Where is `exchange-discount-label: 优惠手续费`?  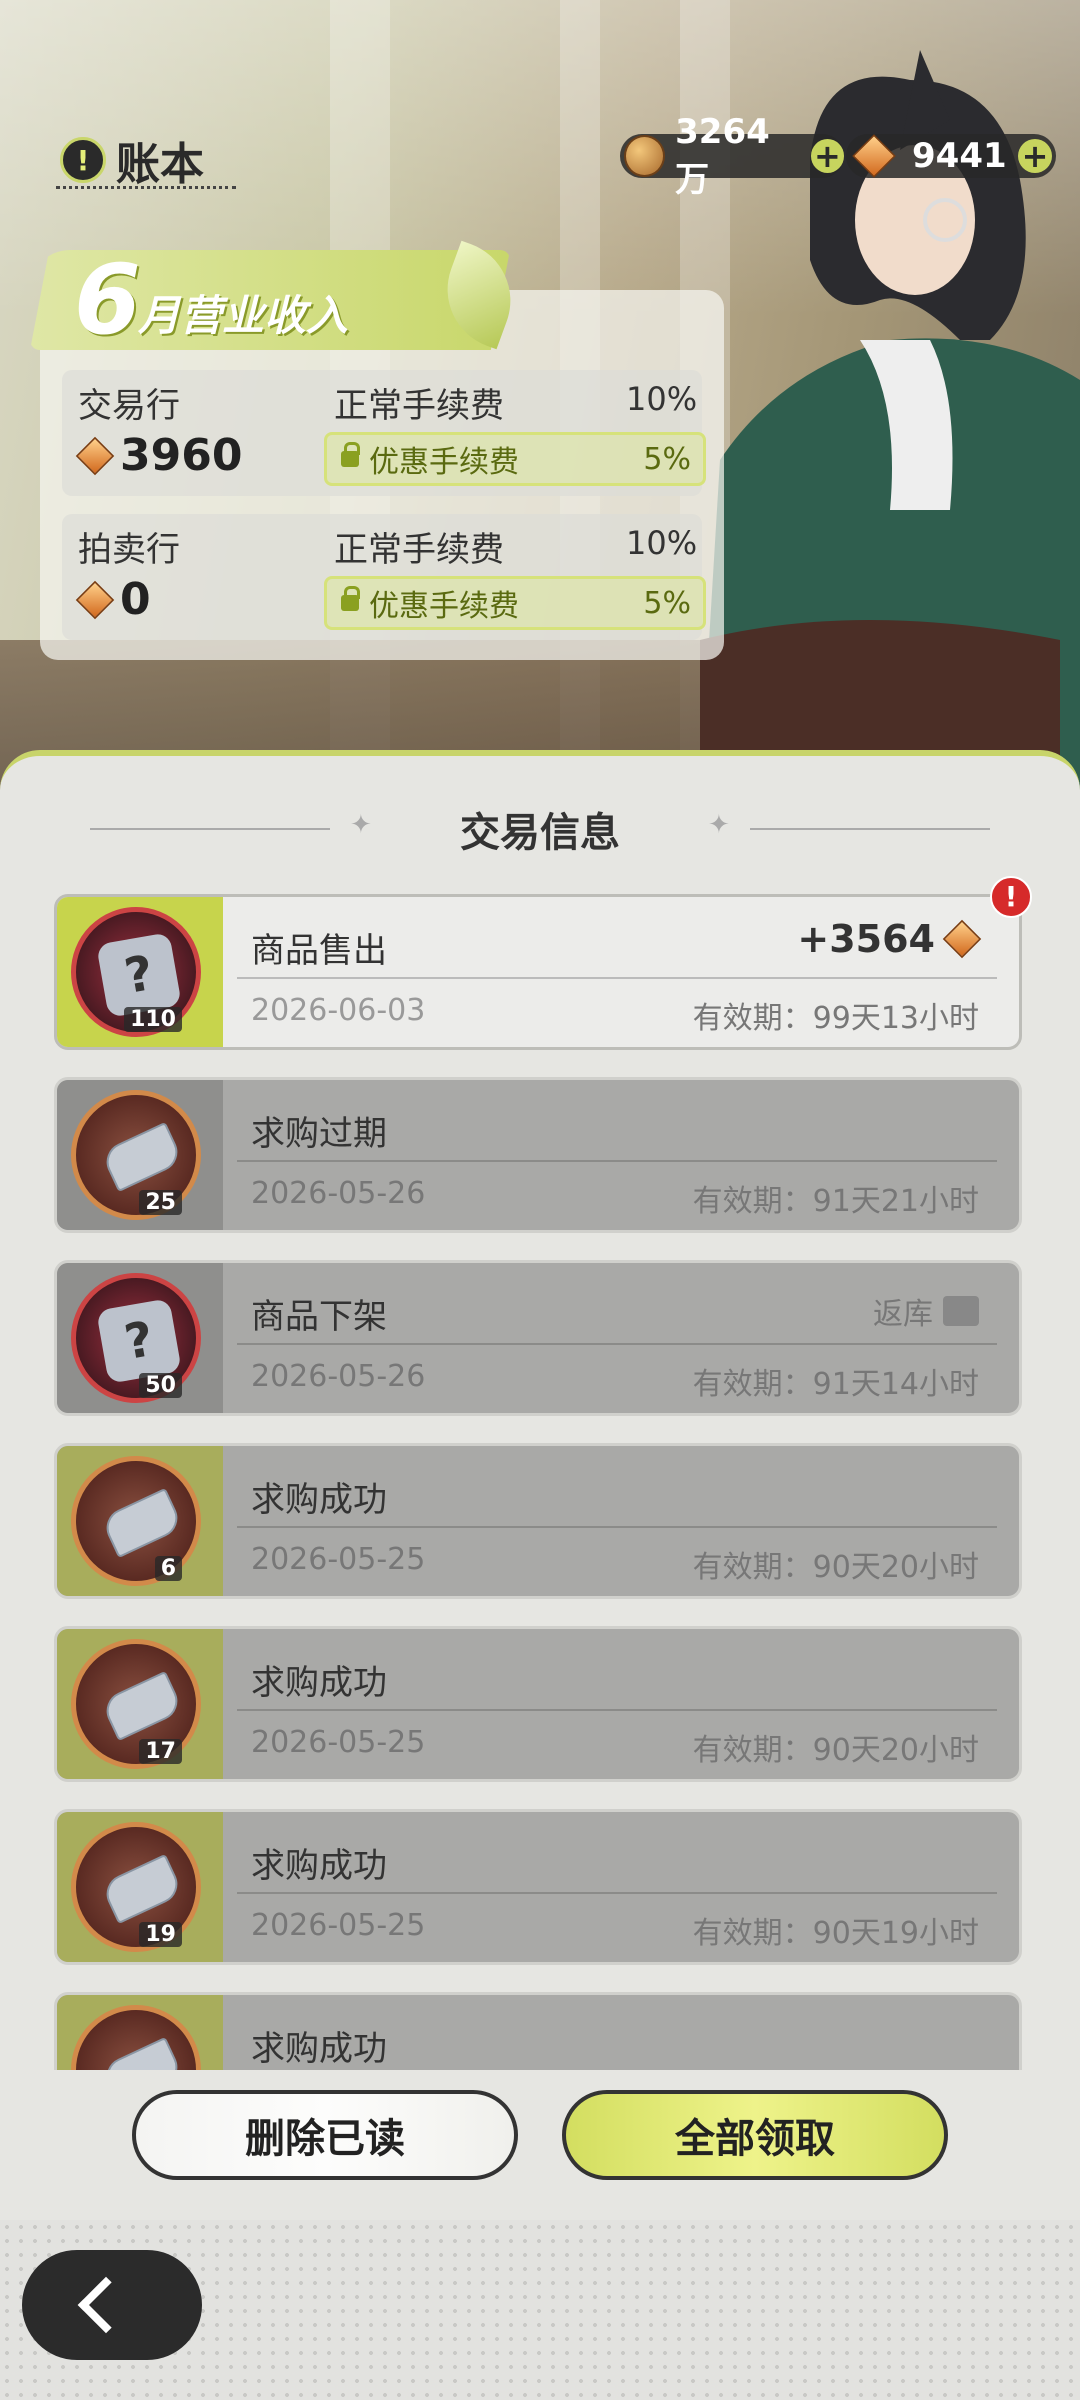
exchange-discount-label: 优惠手续费 is located at coordinates (444, 462).